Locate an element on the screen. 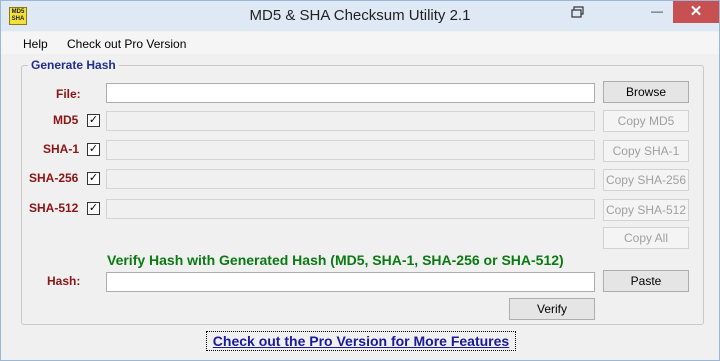  sha256-label: SHA-256 is located at coordinates (54, 178).